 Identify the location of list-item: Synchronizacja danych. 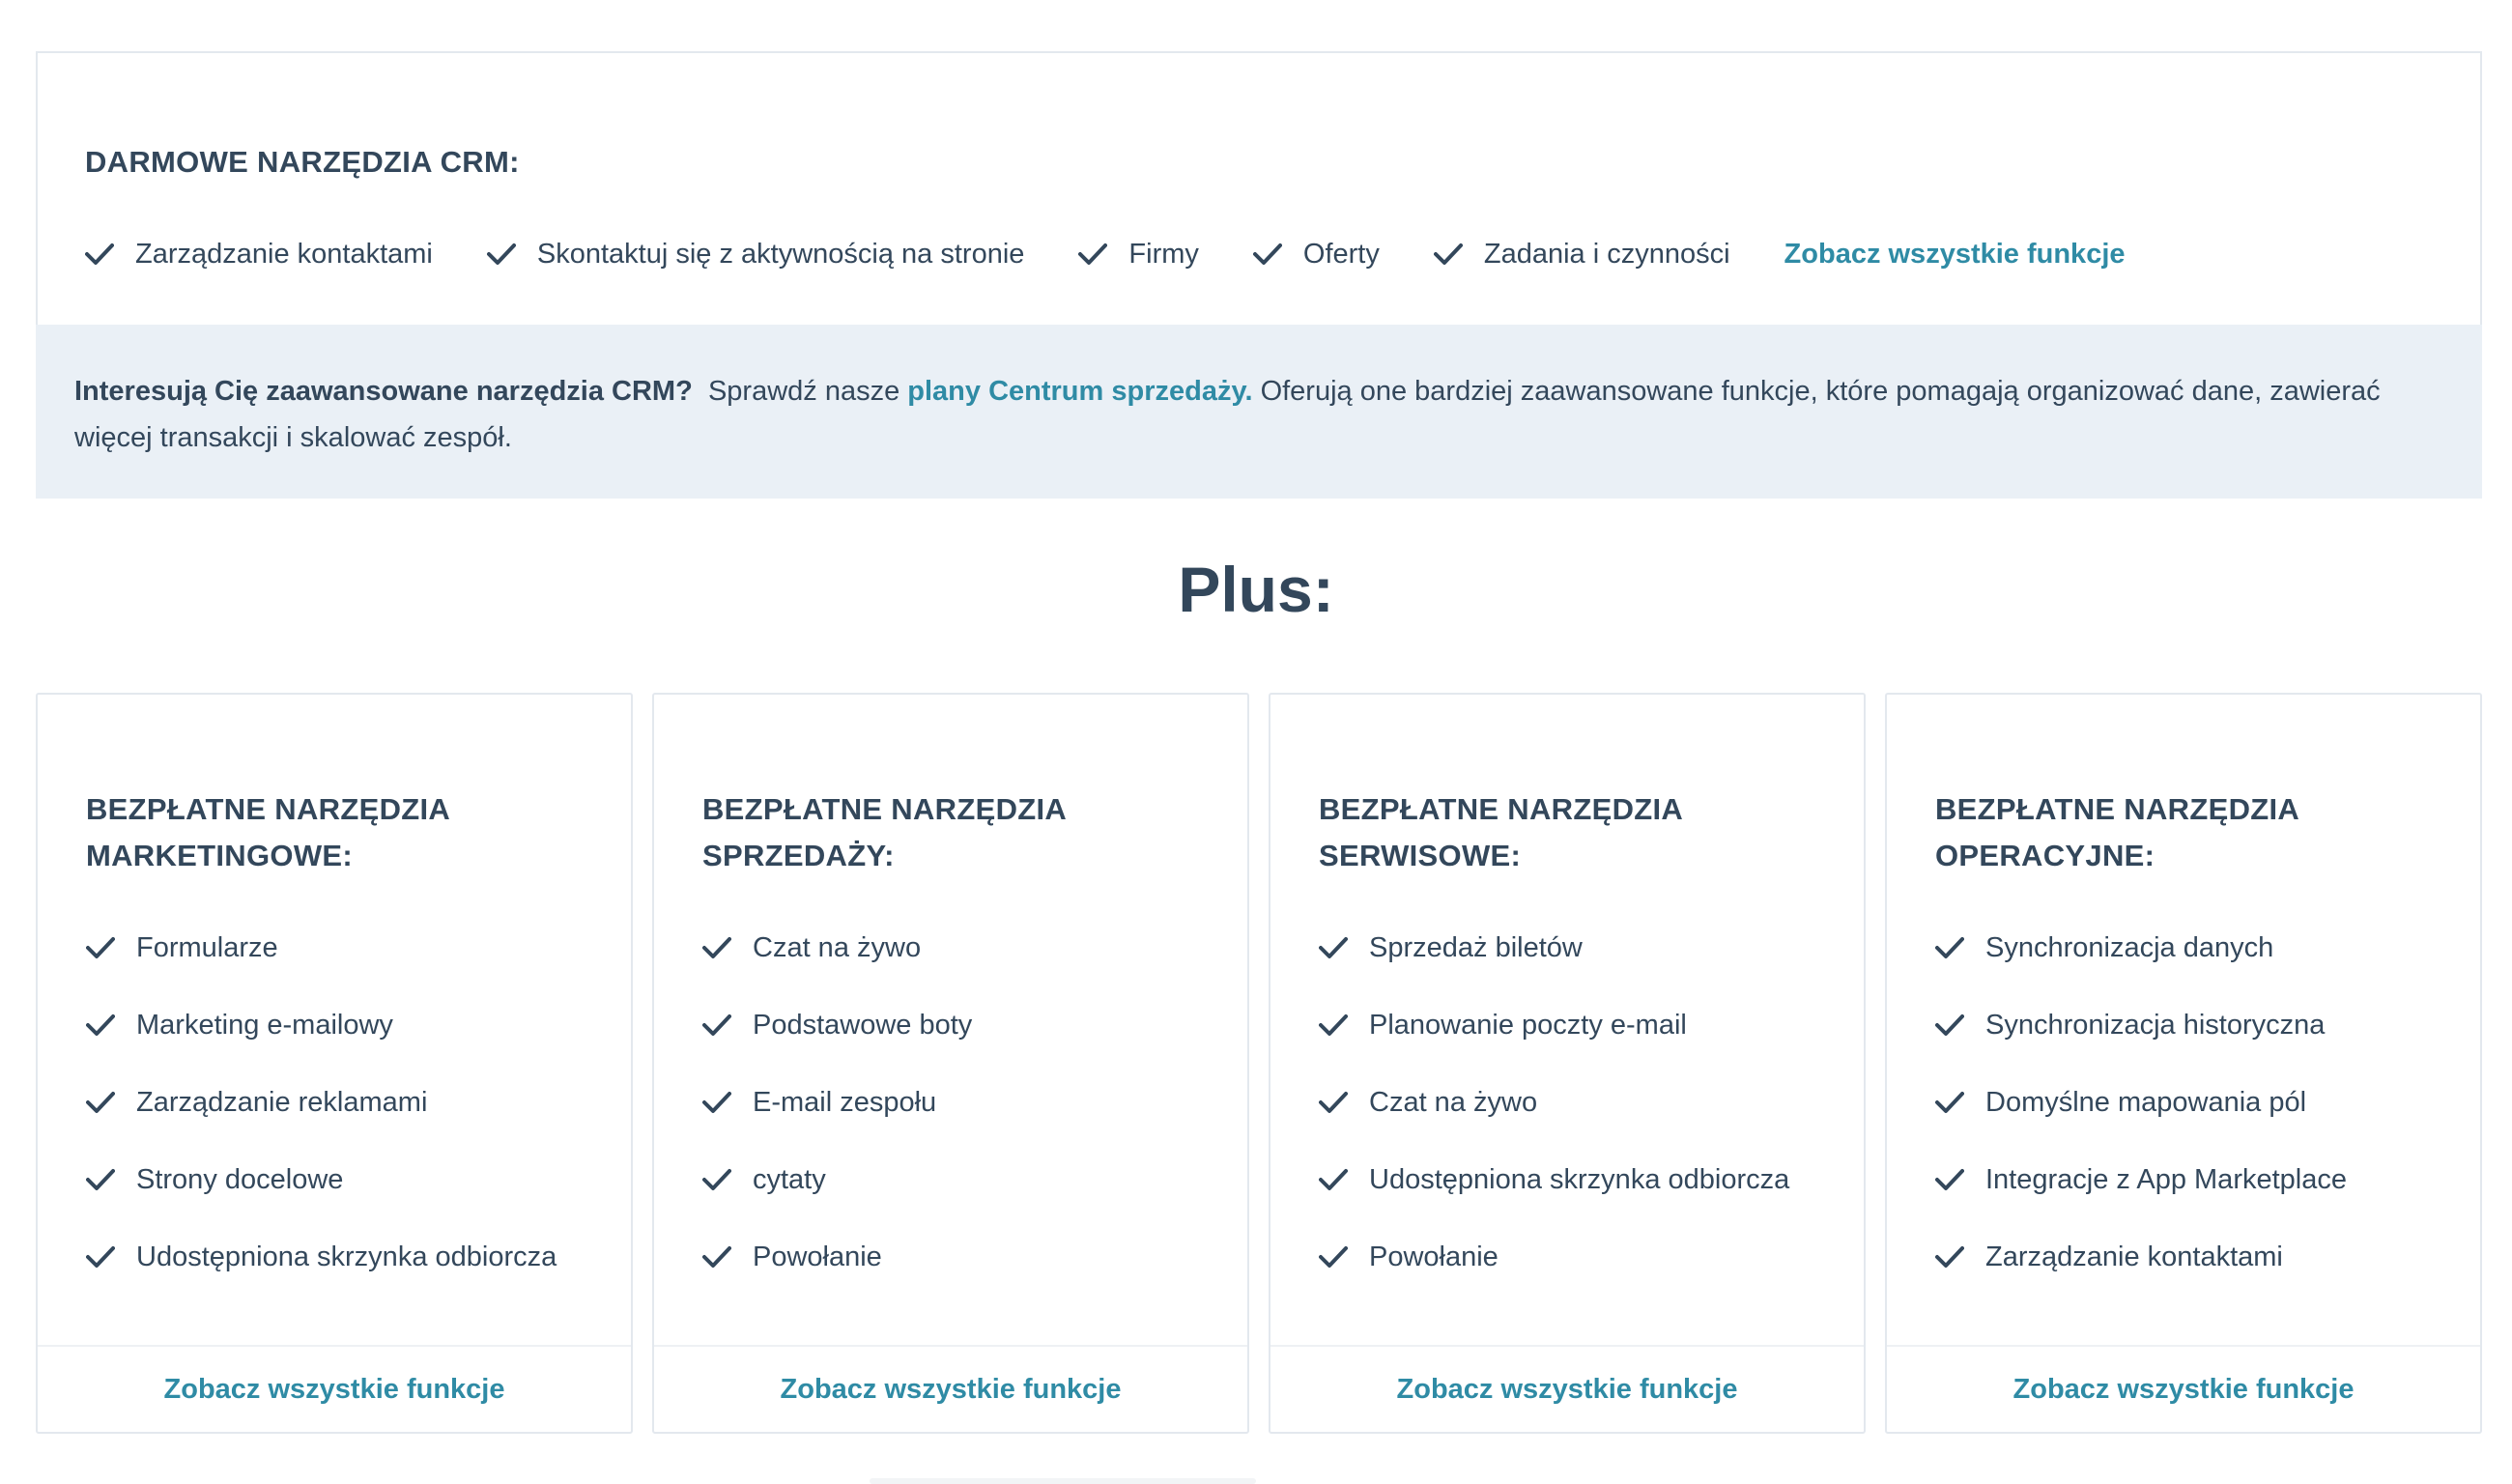
(2141, 948).